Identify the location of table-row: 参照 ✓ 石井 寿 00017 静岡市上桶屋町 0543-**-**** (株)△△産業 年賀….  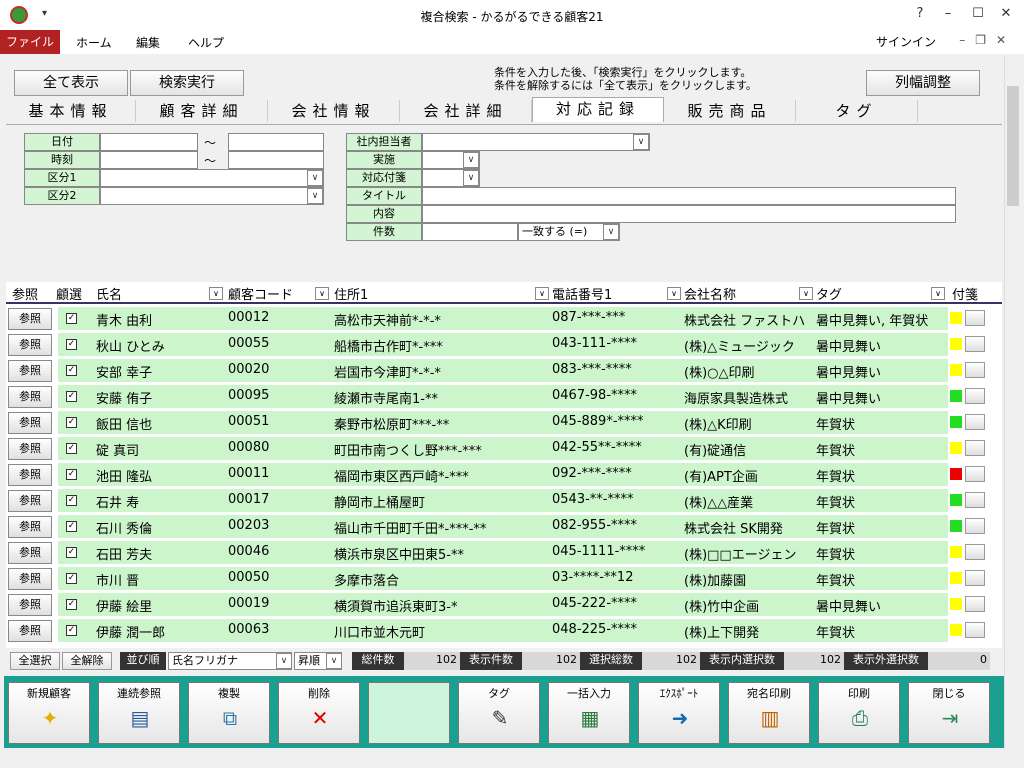
(504, 501).